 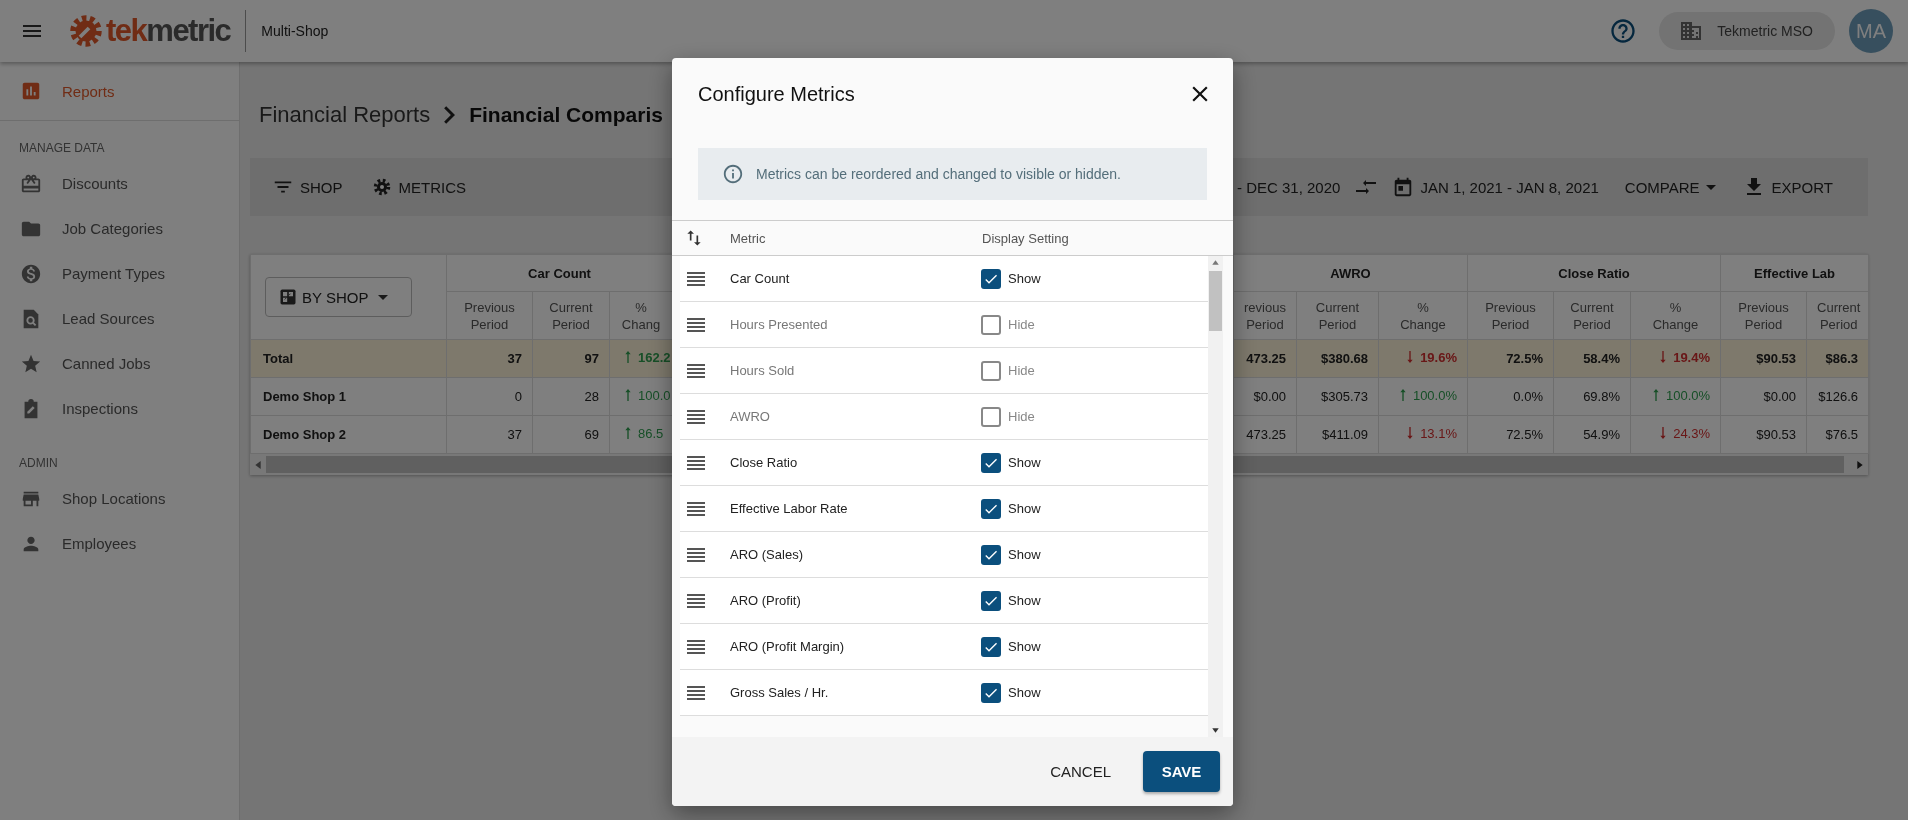 I want to click on table-cell: 69.8%, so click(x=1592, y=396).